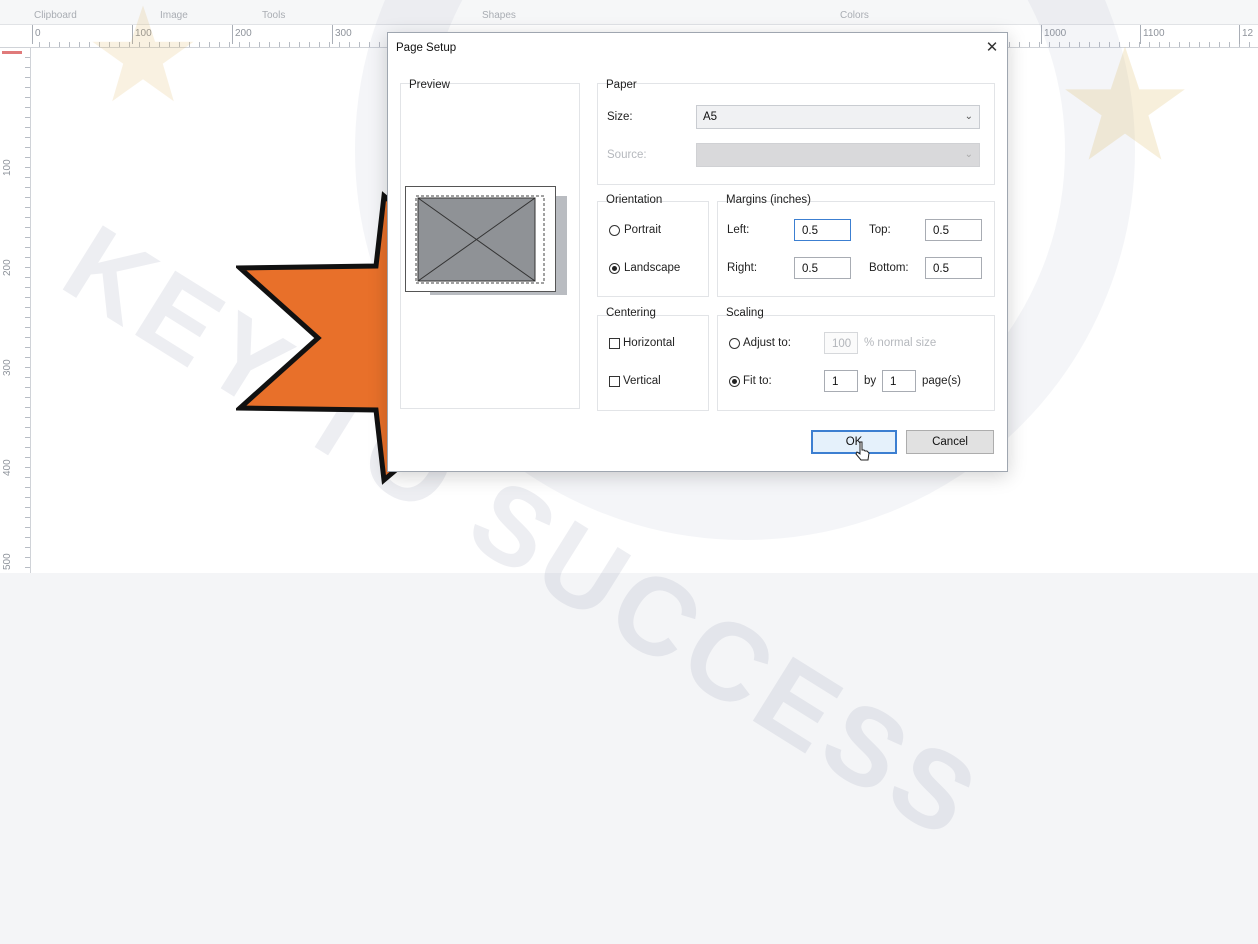  What do you see at coordinates (841, 381) in the screenshot?
I see `fit-wide-input: 1` at bounding box center [841, 381].